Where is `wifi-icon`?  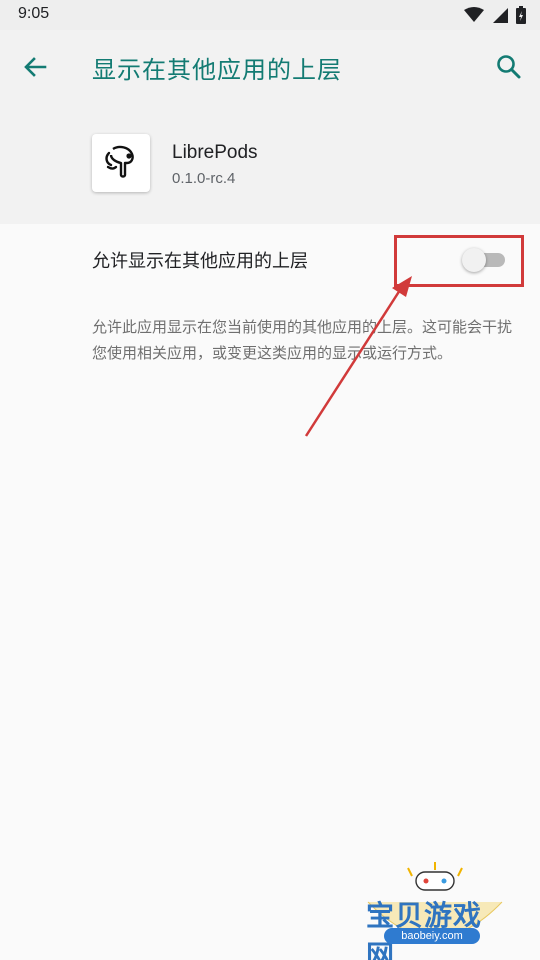 wifi-icon is located at coordinates (474, 17).